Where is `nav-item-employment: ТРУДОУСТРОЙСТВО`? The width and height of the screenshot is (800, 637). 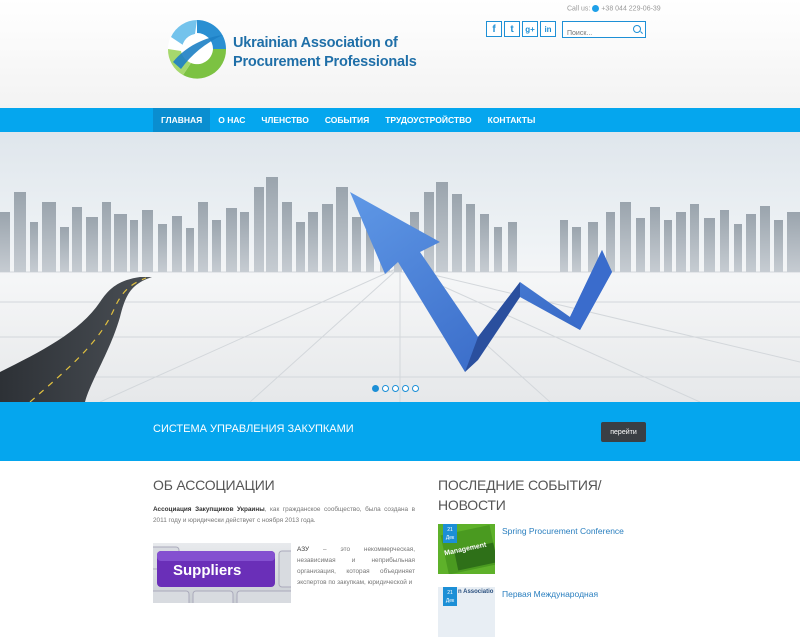 nav-item-employment: ТРУДОУСТРОЙСТВО is located at coordinates (428, 120).